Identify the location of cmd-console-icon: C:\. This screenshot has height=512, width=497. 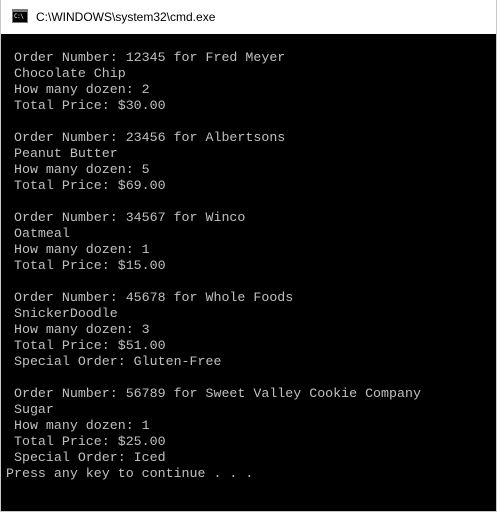
(20, 16).